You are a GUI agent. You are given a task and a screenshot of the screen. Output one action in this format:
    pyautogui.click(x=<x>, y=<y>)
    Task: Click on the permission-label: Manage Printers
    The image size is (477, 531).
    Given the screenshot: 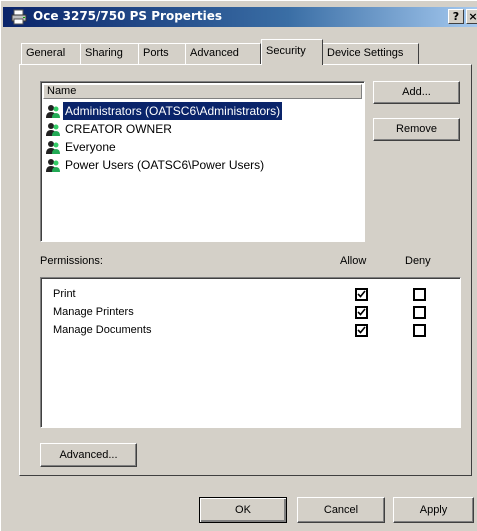 What is the action you would take?
    pyautogui.click(x=93, y=312)
    